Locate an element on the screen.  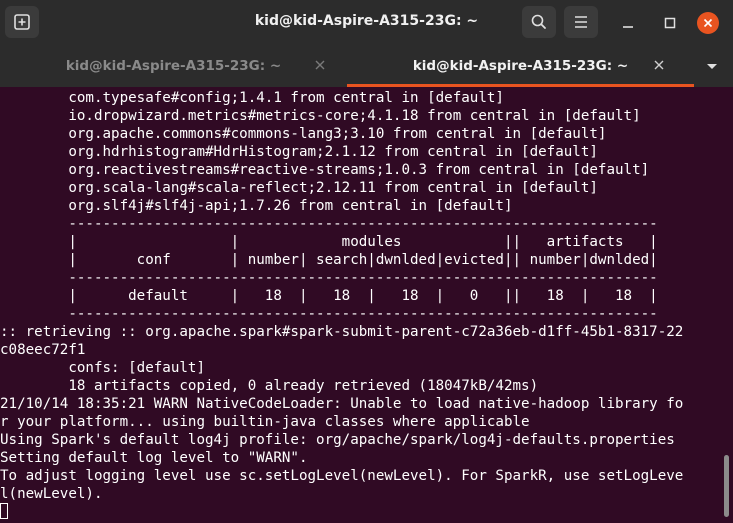
tab-list-dropdown is located at coordinates (712, 66).